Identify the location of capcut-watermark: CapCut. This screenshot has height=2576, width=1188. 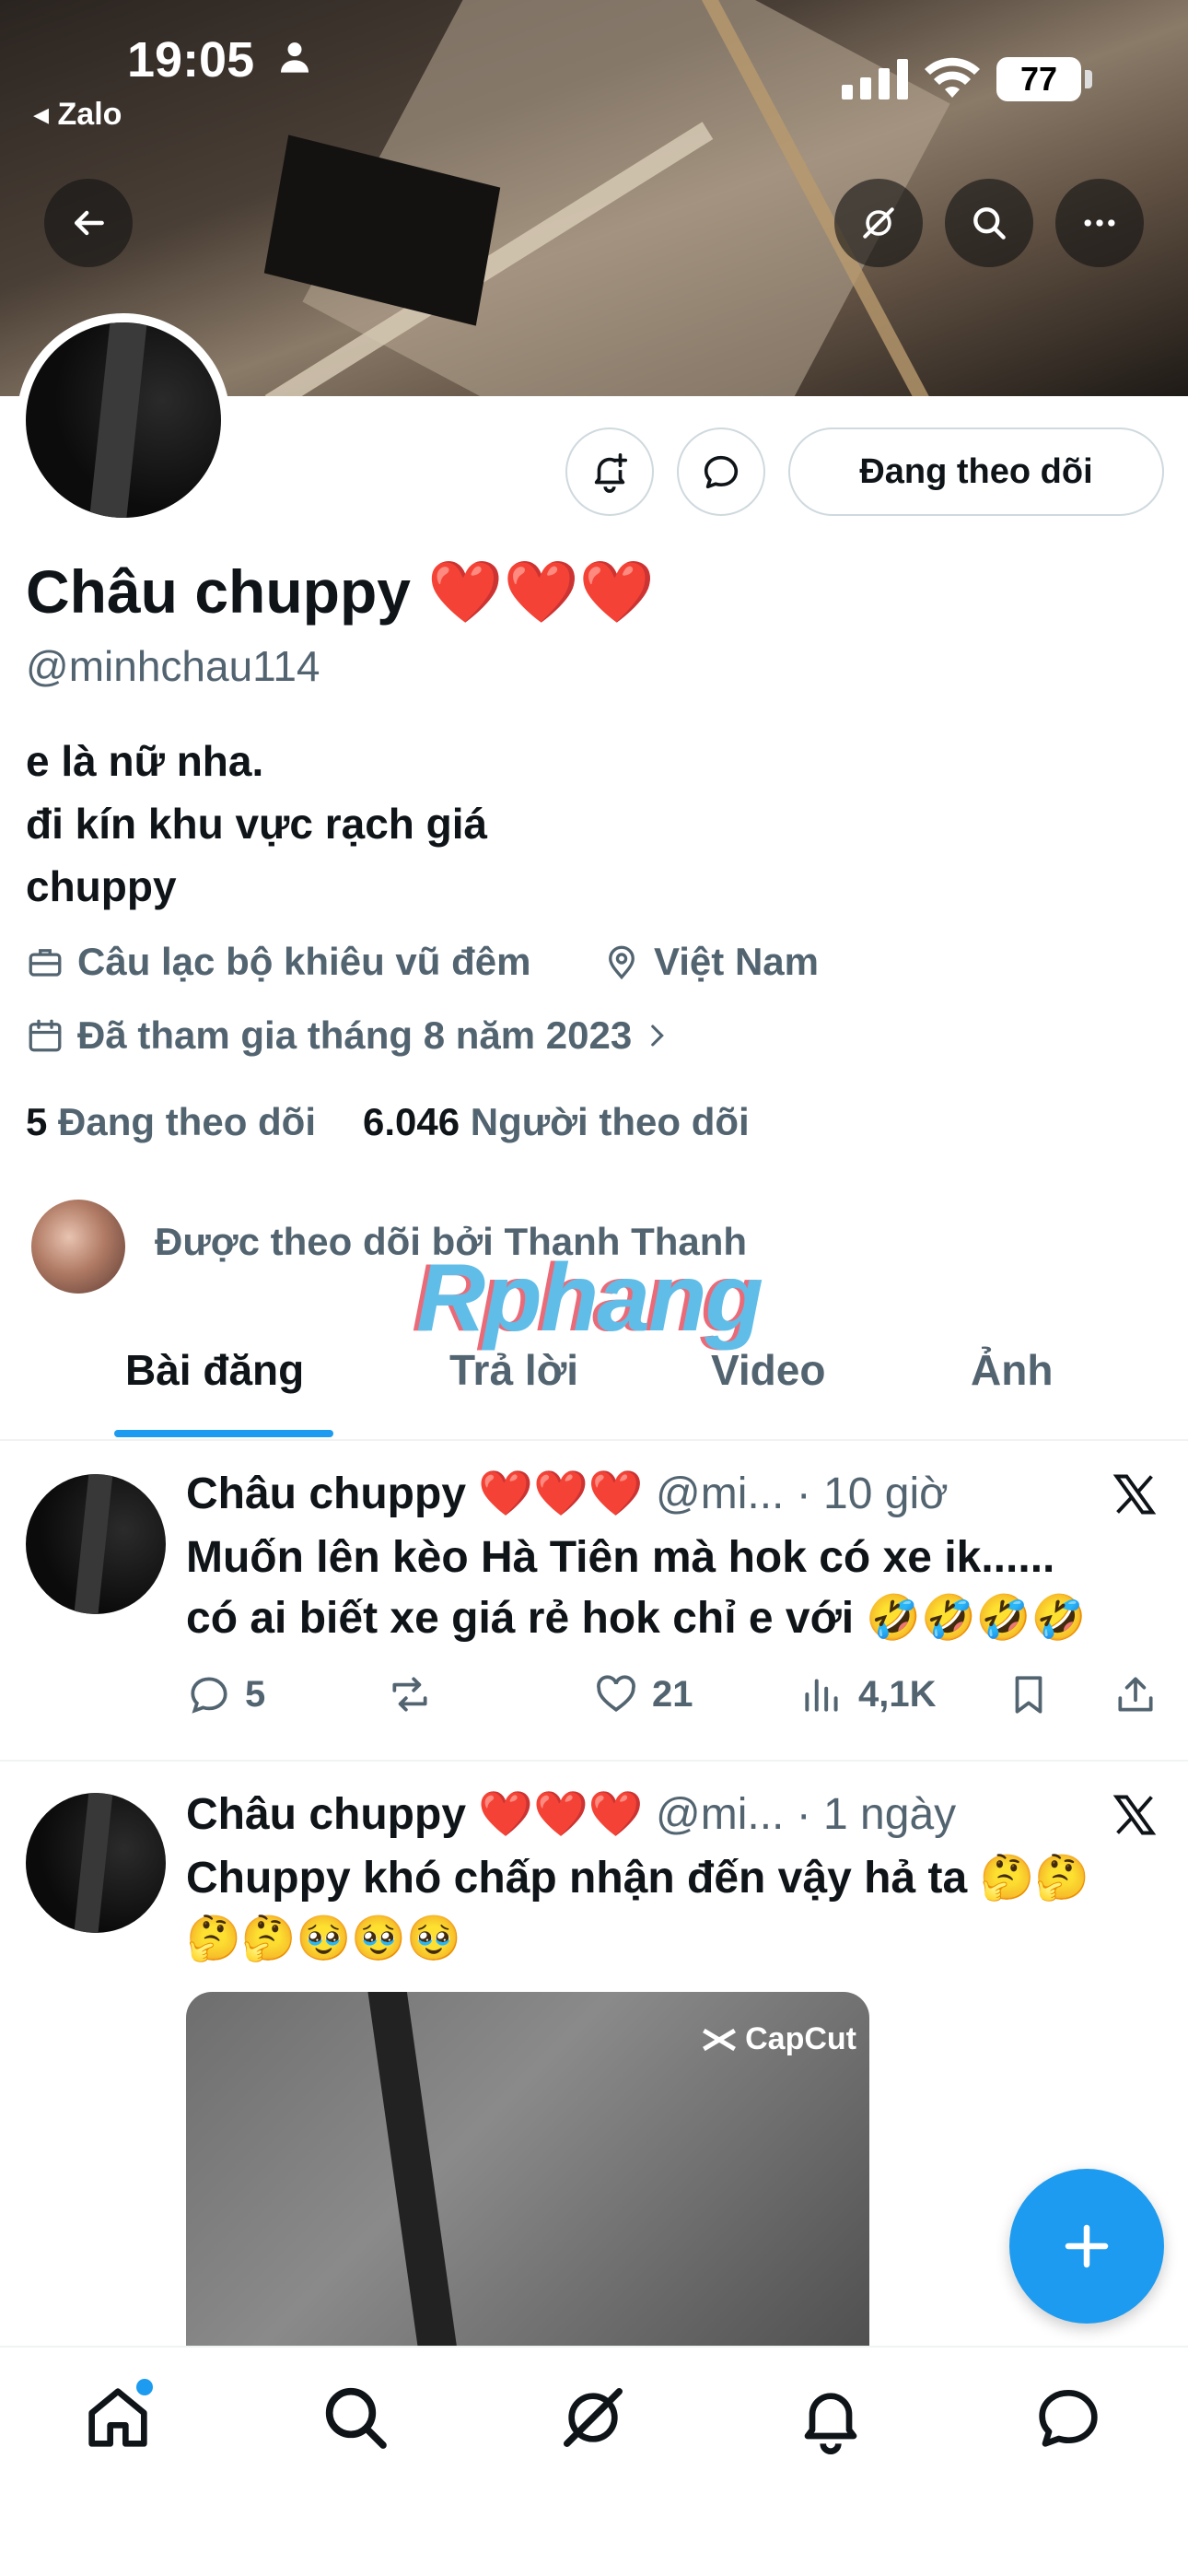
(778, 2039).